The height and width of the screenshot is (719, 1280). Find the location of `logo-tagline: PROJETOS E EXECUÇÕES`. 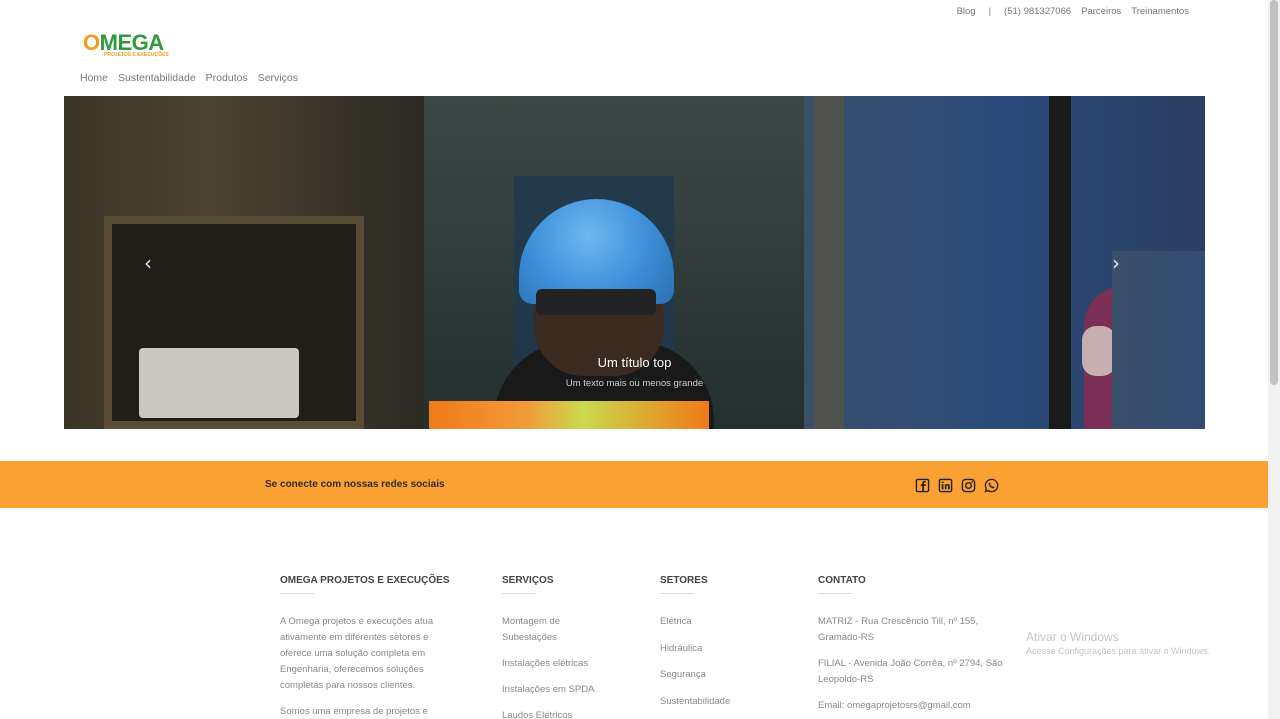

logo-tagline: PROJETOS E EXECUÇÕES is located at coordinates (136, 55).